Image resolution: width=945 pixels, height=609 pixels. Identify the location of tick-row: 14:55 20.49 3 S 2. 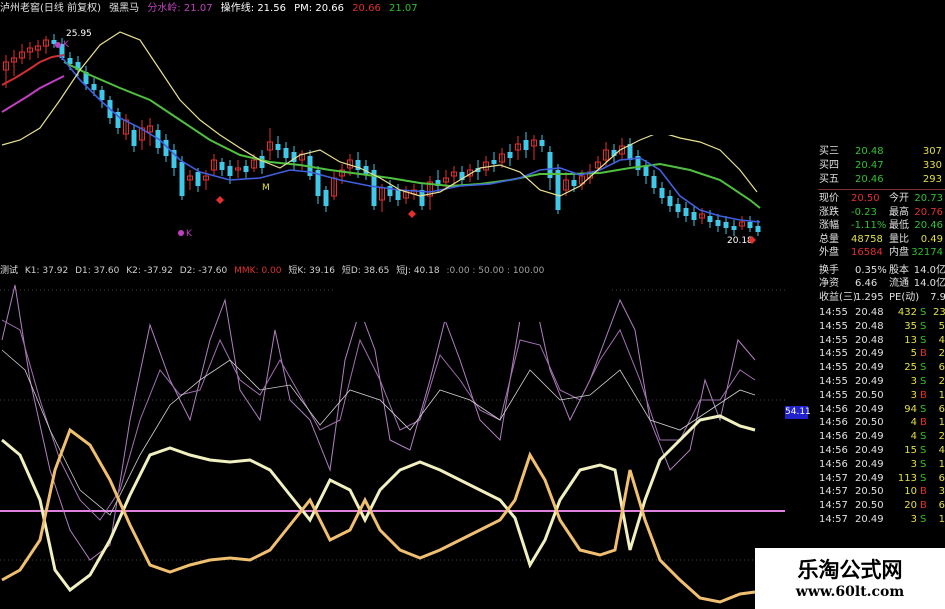
(865, 382).